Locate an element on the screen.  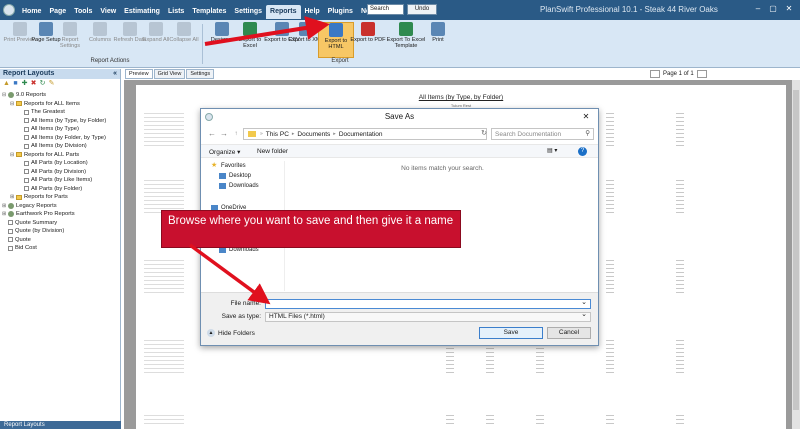
arrow-to-export-html is located at coordinates (267, 31).